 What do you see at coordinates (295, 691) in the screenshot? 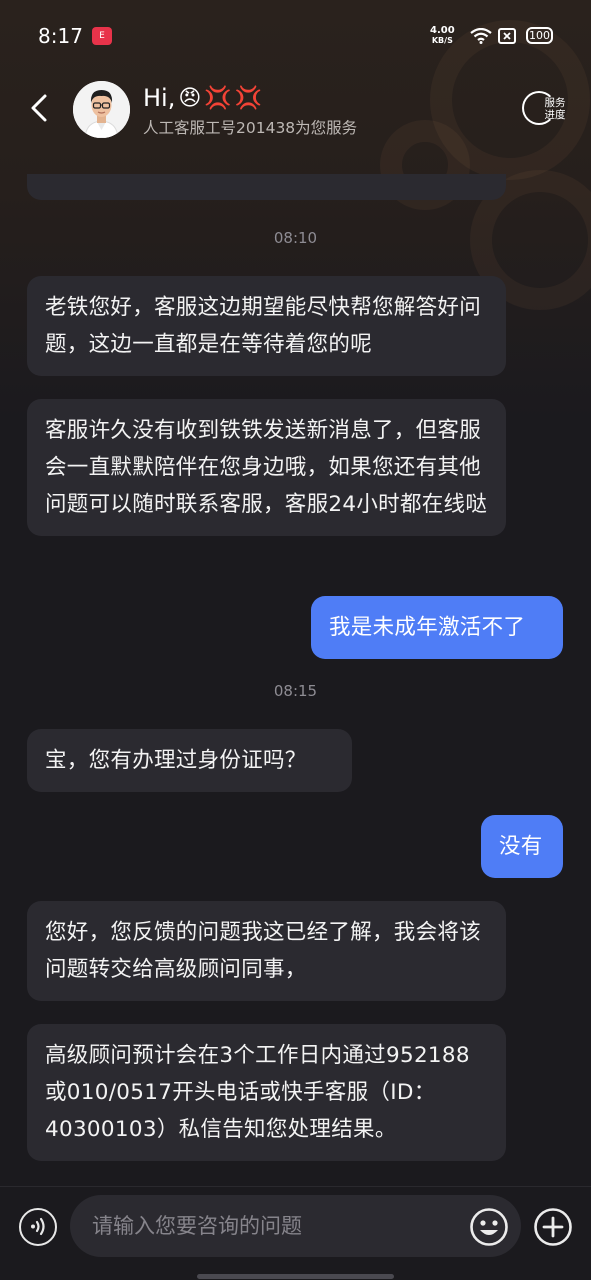
I see `message-timestamp: 08:15` at bounding box center [295, 691].